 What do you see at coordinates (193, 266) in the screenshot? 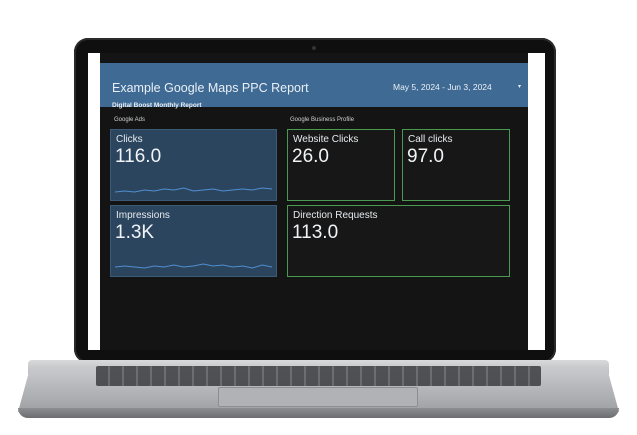
I see `impressions-sparkline` at bounding box center [193, 266].